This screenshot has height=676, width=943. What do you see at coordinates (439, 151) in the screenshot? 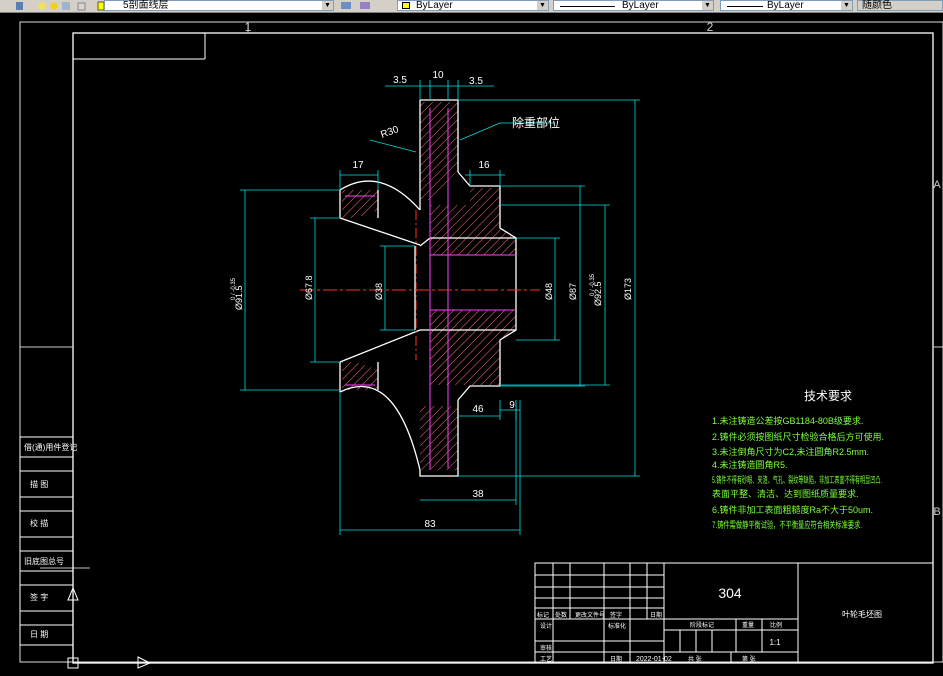
I see `hatch-shroud-top` at bounding box center [439, 151].